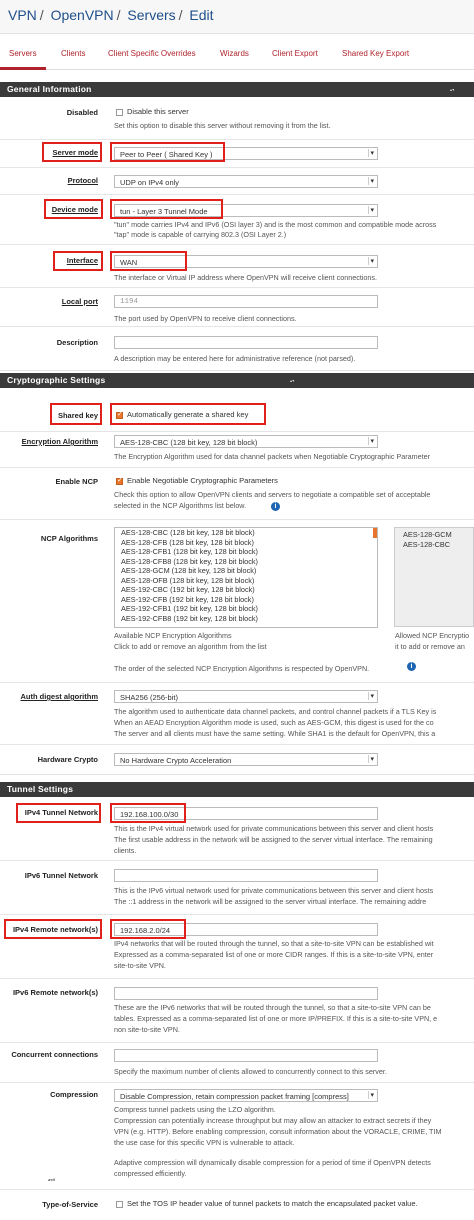  I want to click on type-of-service-checkbox, so click(119, 1204).